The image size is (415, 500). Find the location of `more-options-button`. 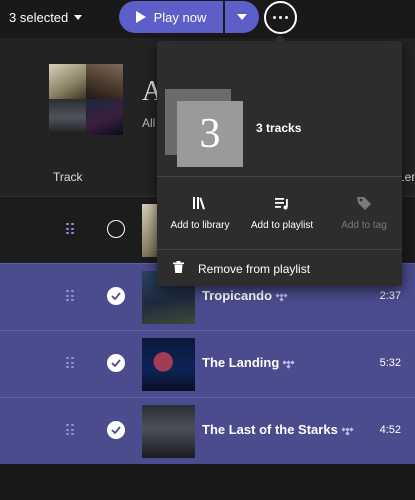

more-options-button is located at coordinates (280, 17).